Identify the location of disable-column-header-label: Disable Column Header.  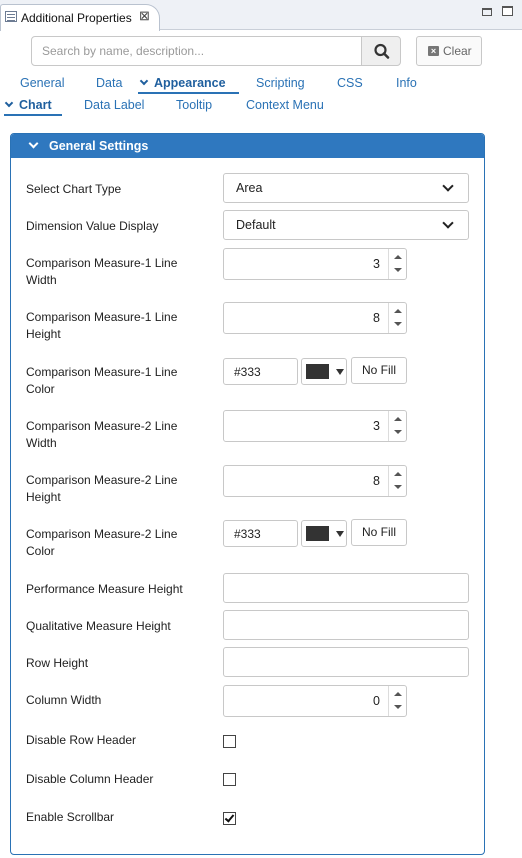
(90, 779).